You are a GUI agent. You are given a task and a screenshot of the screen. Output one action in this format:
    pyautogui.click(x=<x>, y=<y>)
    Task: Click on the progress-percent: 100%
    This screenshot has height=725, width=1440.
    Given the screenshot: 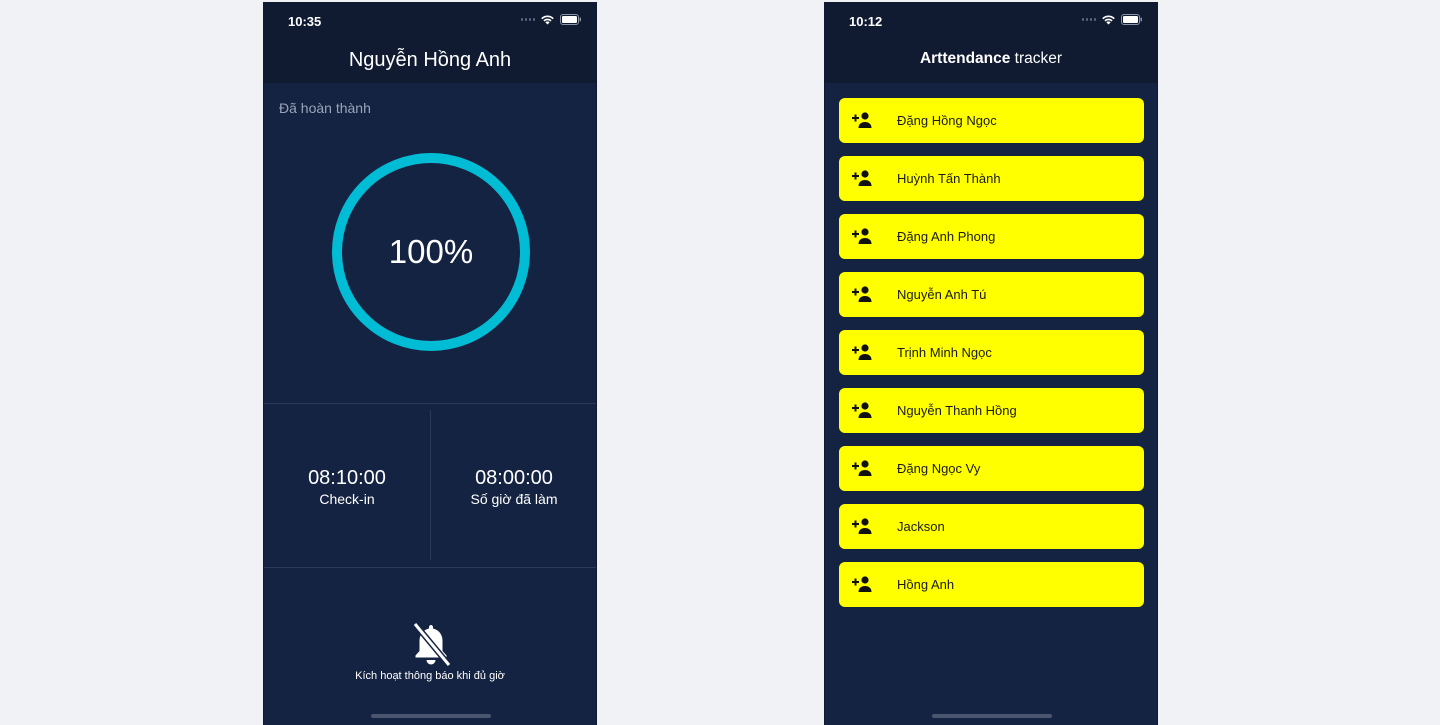 What is the action you would take?
    pyautogui.click(x=431, y=251)
    